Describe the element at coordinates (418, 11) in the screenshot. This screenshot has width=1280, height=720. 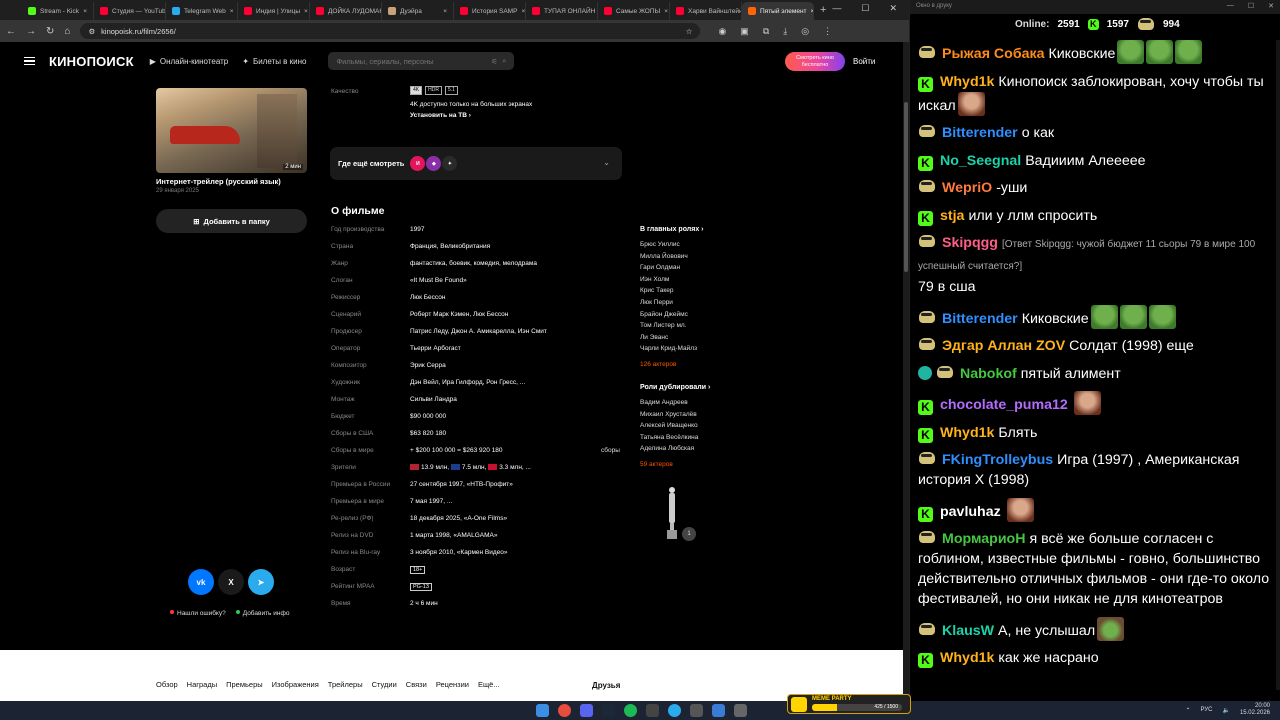
I see `browser-tab: Дуэйра ×` at that location.